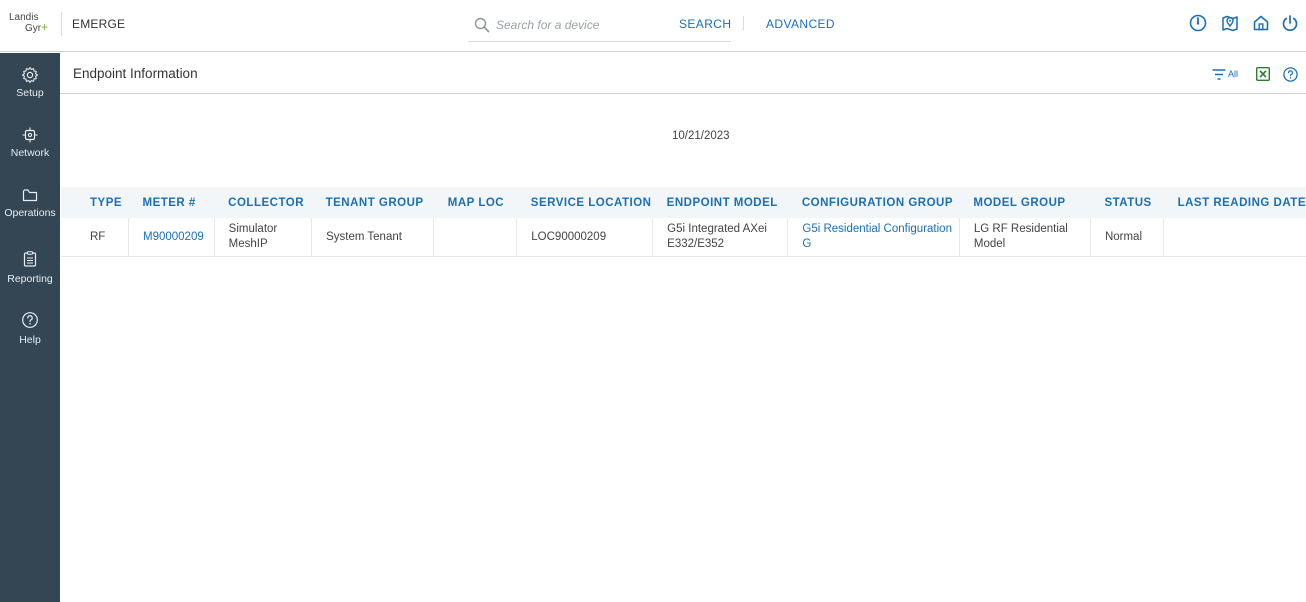  Describe the element at coordinates (701, 136) in the screenshot. I see `report-date: 10/21/2023` at that location.